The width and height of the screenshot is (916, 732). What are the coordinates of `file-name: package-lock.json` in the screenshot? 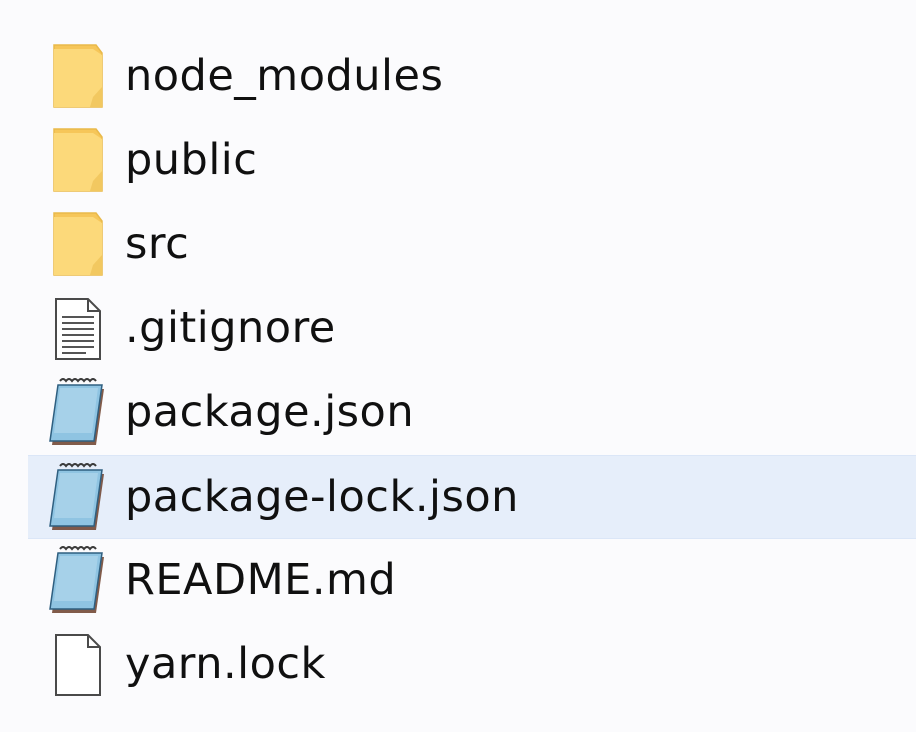 It's located at (322, 497).